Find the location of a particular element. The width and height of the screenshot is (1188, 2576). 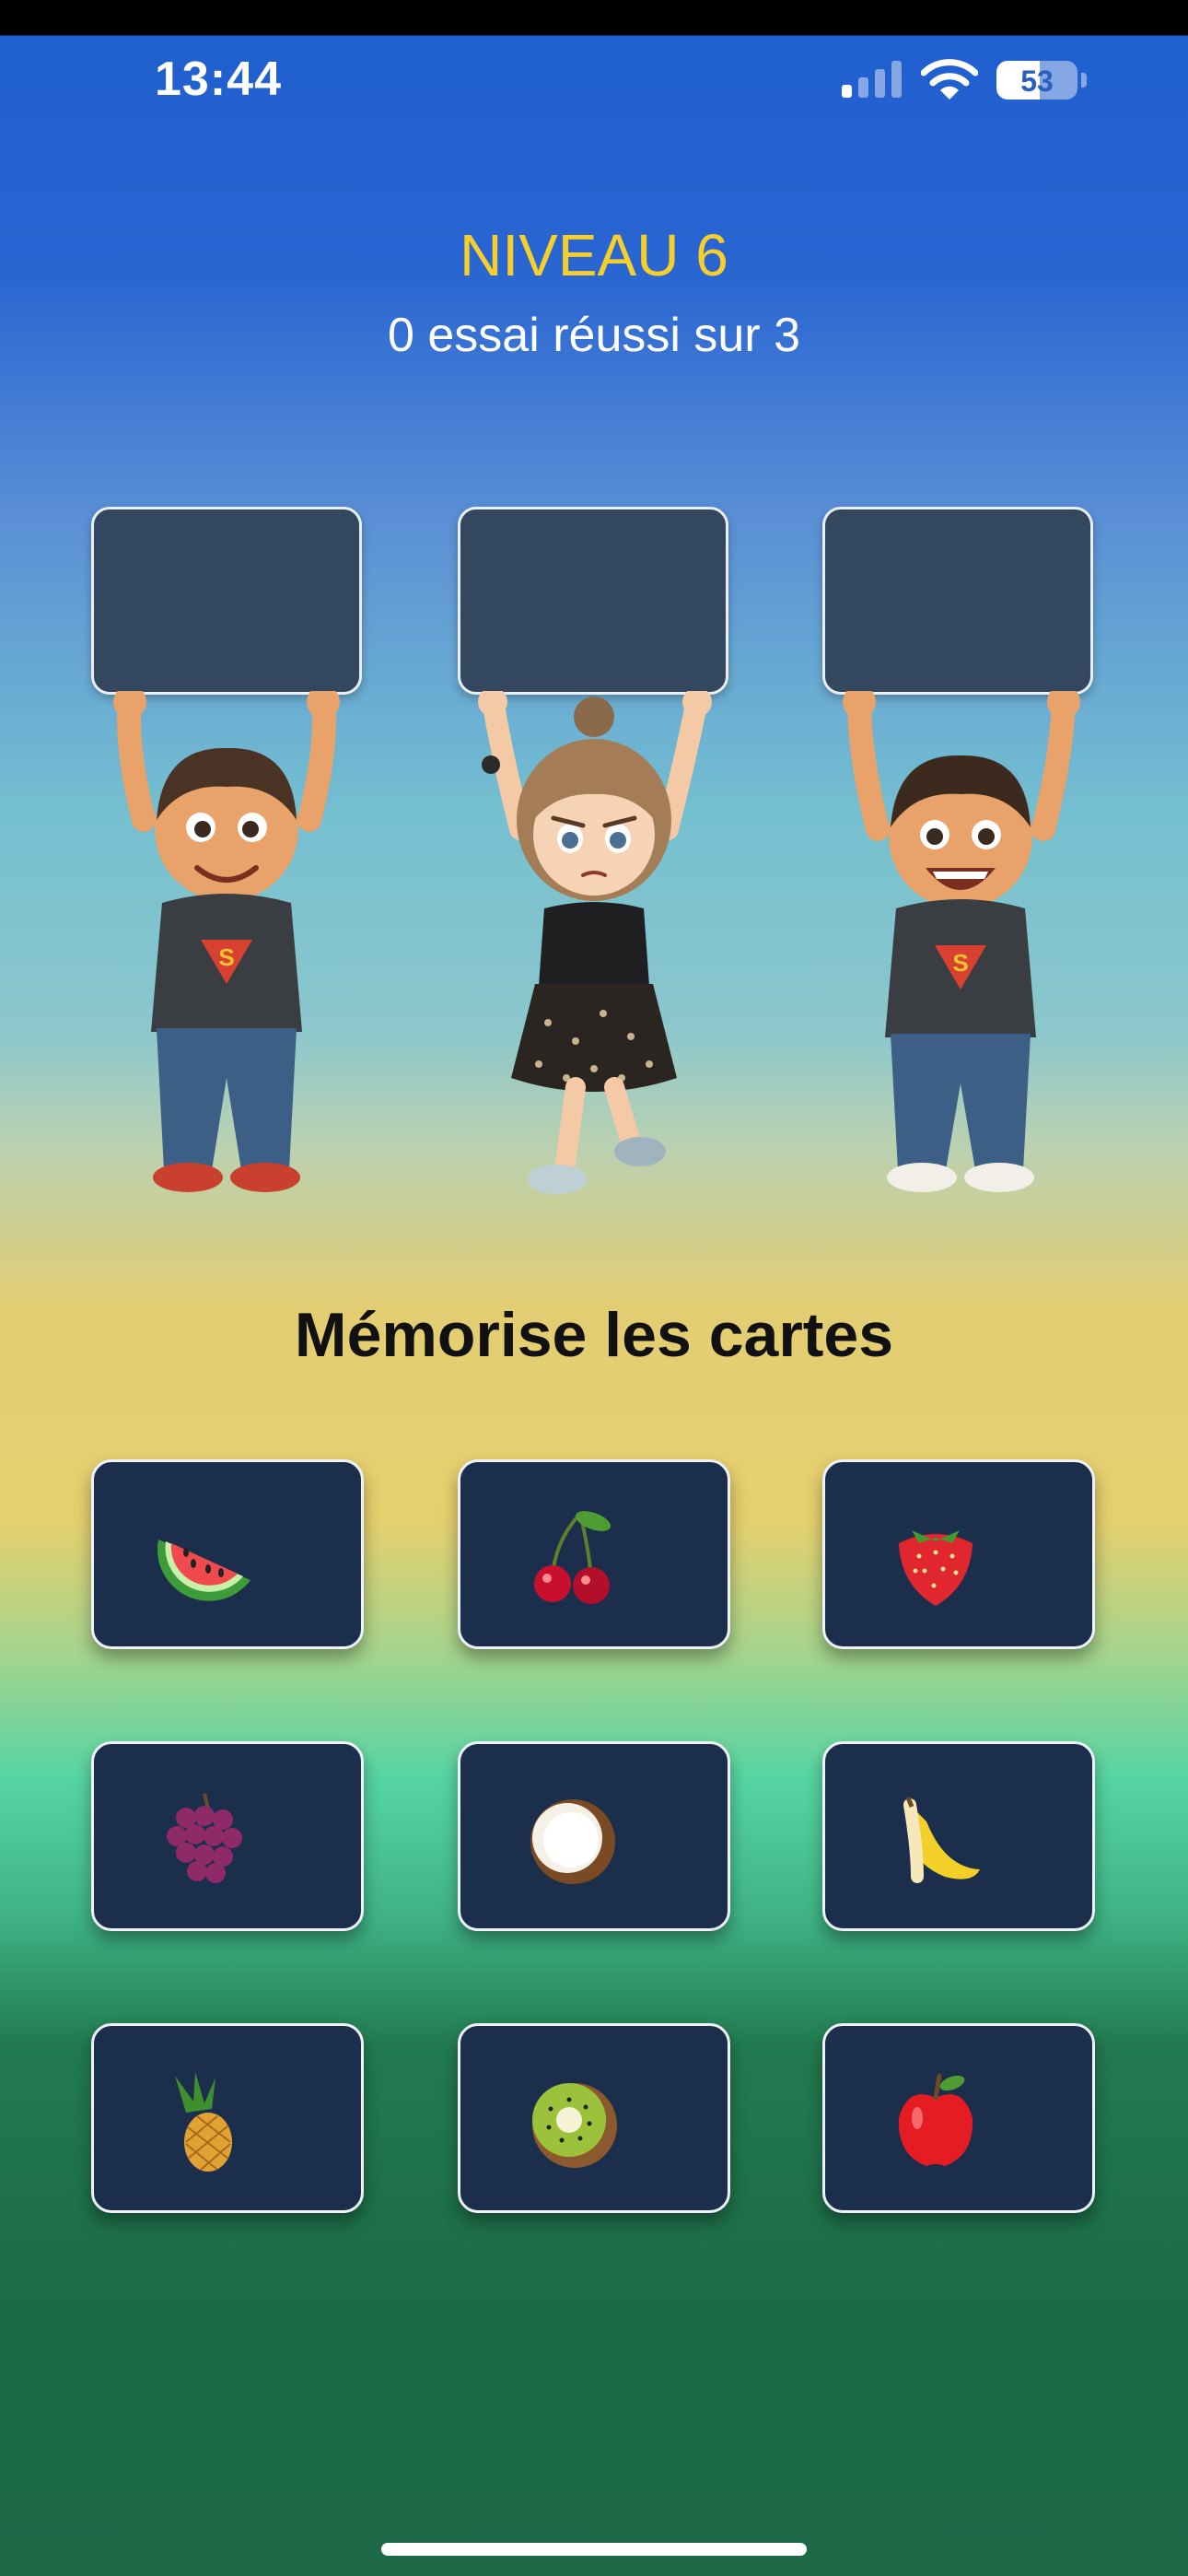

signboard-left is located at coordinates (226, 601).